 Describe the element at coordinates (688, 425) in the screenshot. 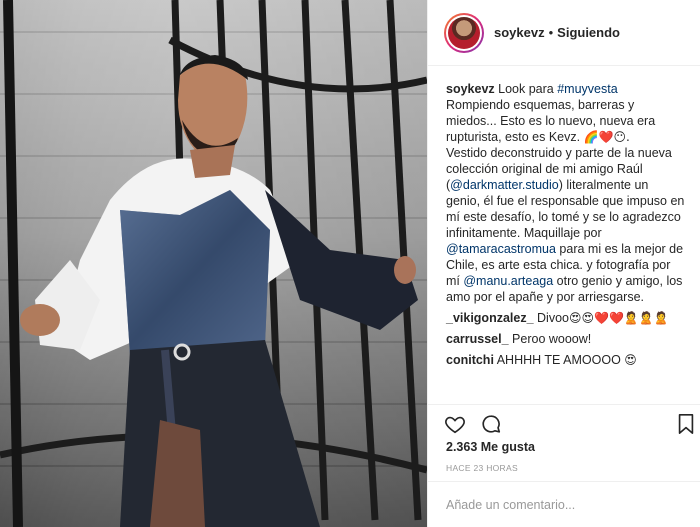

I see `bookmark-icon` at that location.